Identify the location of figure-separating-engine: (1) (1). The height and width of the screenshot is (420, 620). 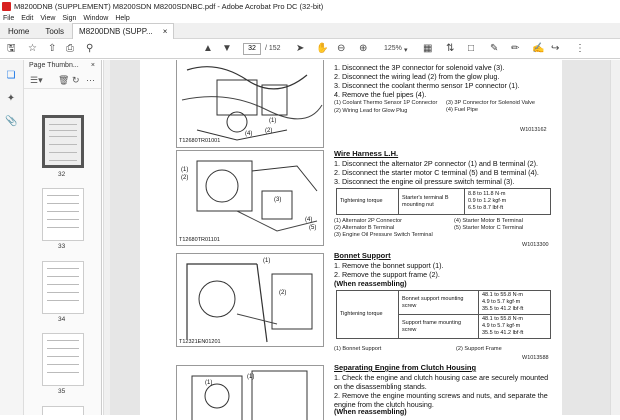
(250, 392).